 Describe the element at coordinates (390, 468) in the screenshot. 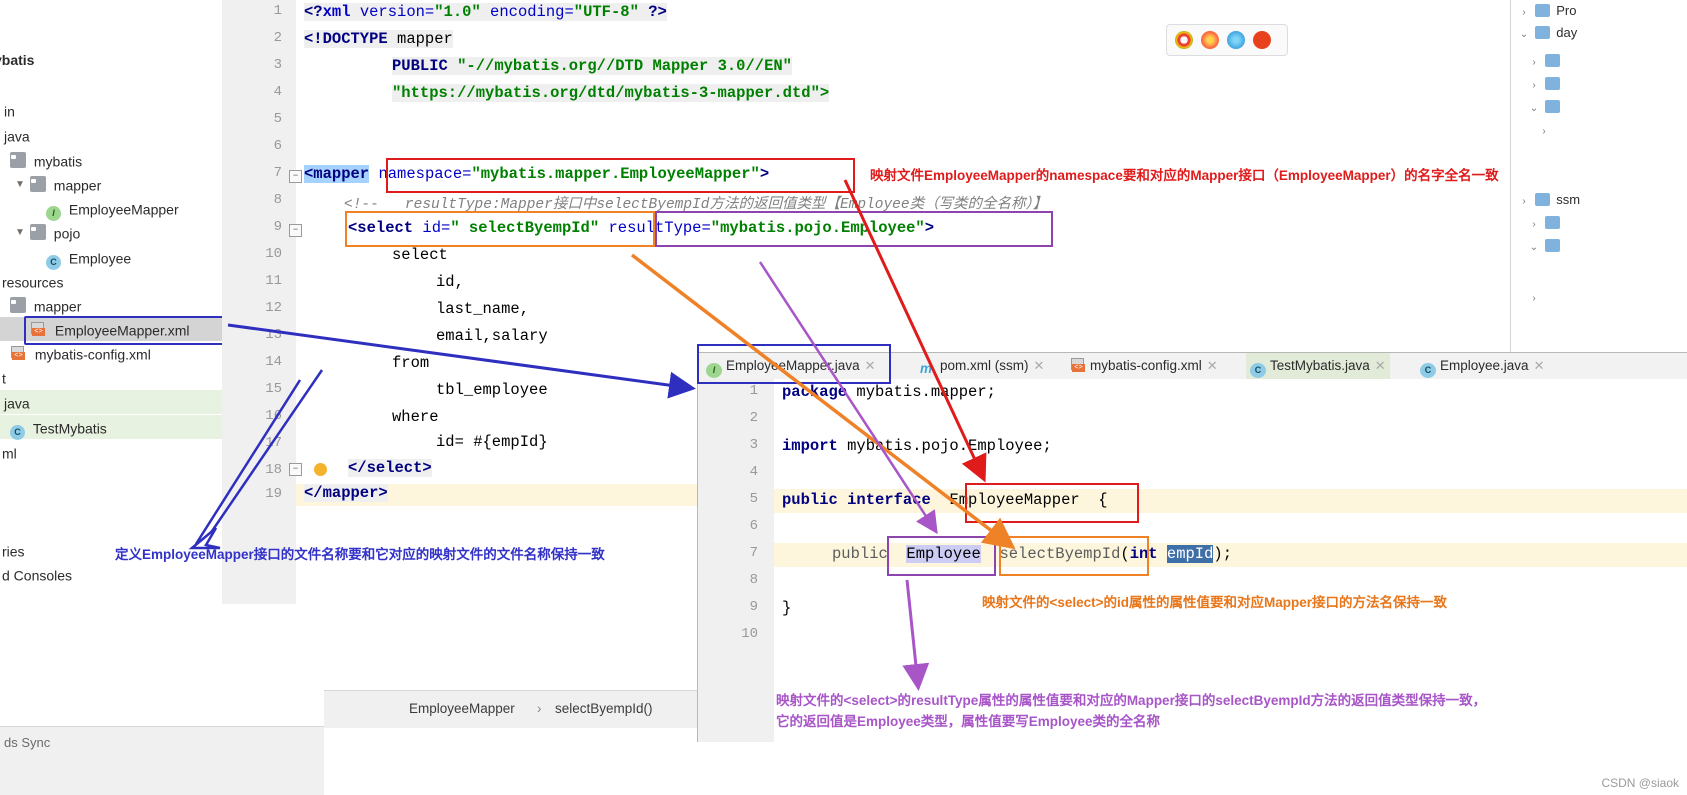

I see `xml-line-18: </select>` at that location.